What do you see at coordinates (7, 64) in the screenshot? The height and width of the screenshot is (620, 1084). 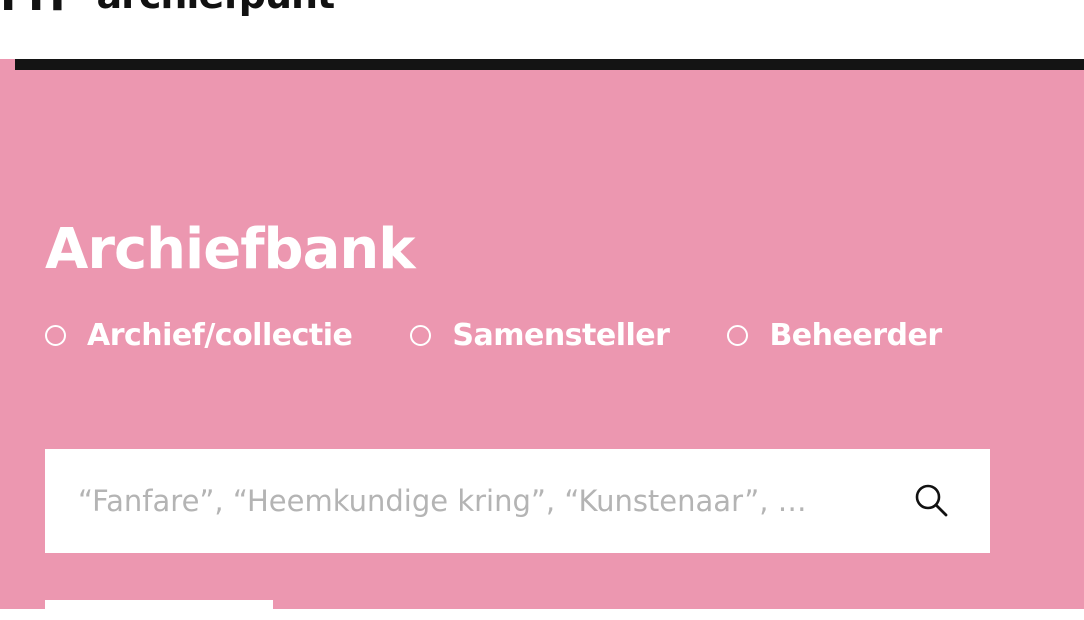 I see `header-pink-edge` at bounding box center [7, 64].